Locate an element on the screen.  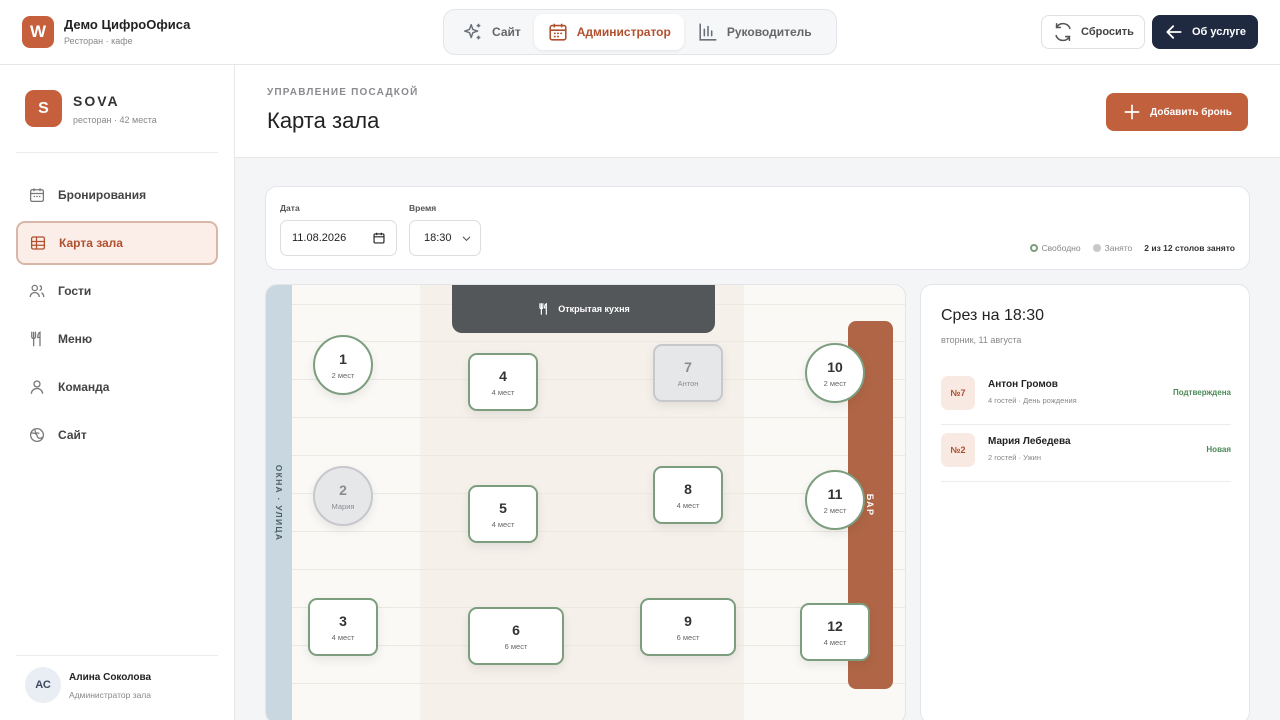
legend-free-label: Свободно is located at coordinates (1061, 248).